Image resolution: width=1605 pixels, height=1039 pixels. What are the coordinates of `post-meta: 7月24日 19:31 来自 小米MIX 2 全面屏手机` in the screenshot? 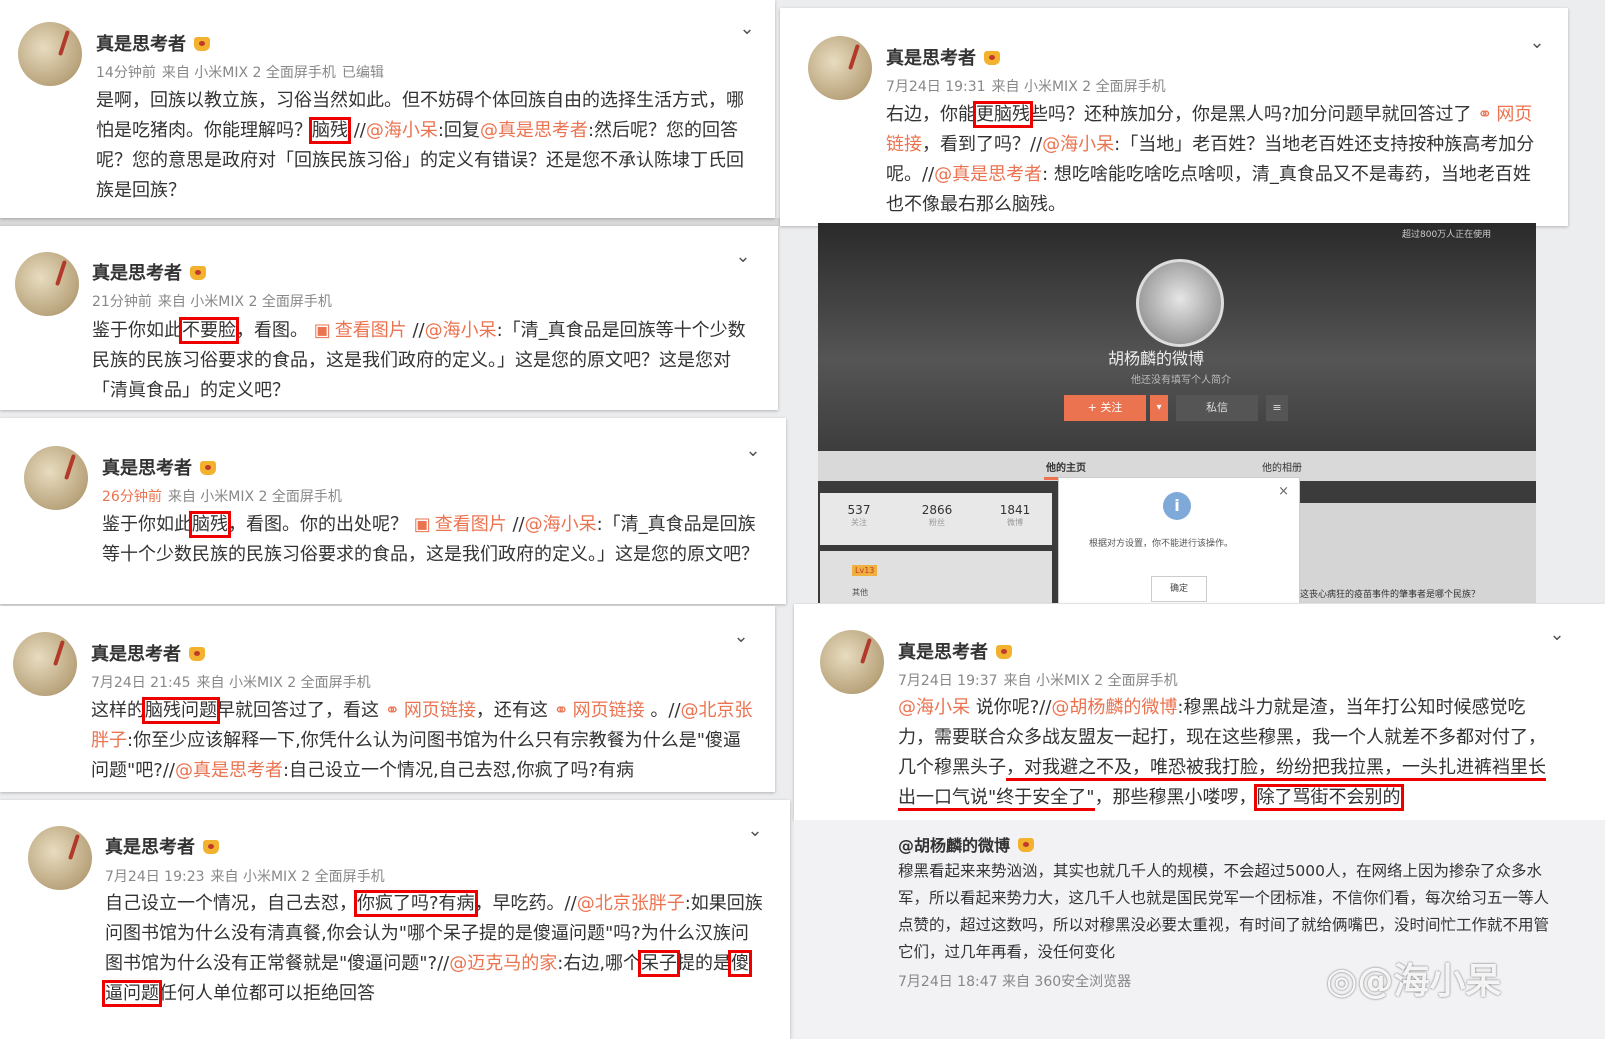 It's located at (1029, 86).